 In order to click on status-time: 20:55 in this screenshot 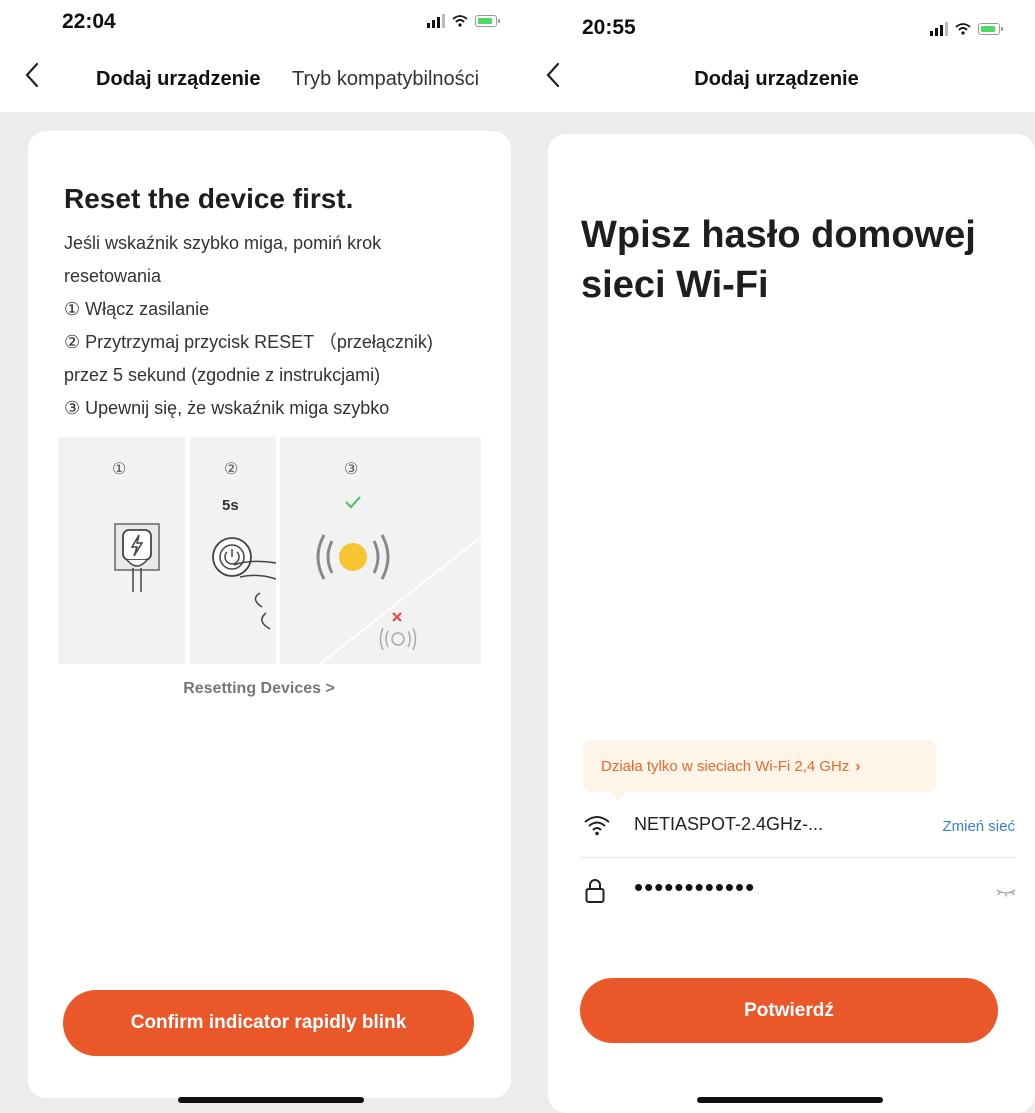, I will do `click(609, 27)`.